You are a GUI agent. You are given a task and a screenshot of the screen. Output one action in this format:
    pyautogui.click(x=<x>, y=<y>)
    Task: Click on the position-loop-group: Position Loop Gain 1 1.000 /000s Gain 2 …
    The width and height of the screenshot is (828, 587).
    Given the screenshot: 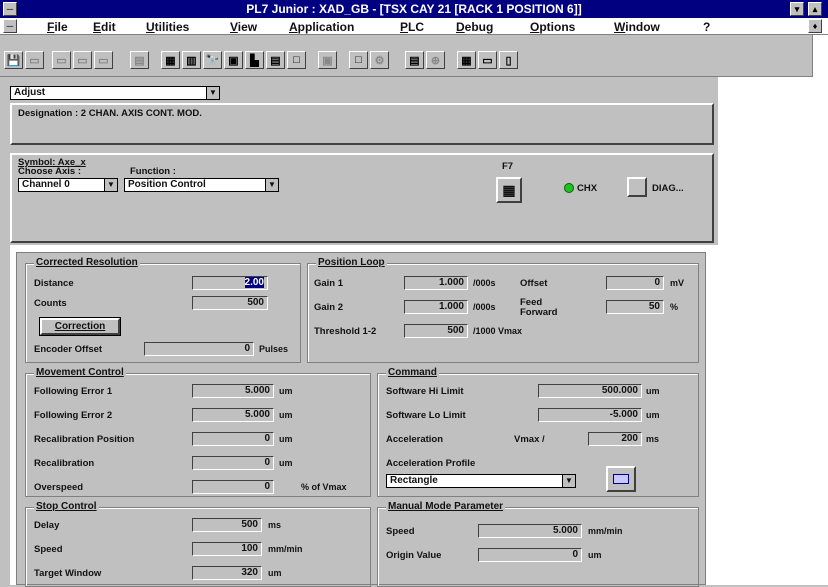 What is the action you would take?
    pyautogui.click(x=503, y=310)
    